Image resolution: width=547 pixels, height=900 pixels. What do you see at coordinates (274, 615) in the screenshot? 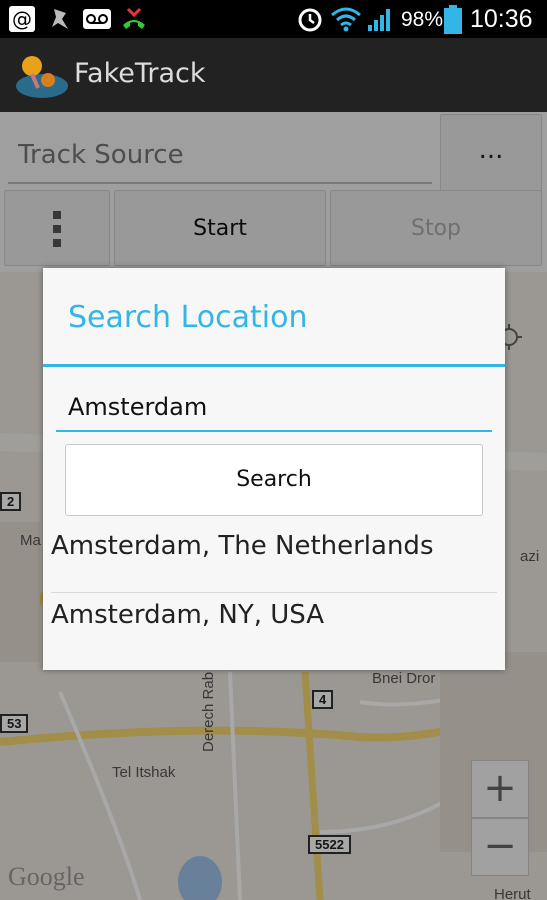
I see `result-item-amsterdam-ny: Amsterdam, NY, USA` at bounding box center [274, 615].